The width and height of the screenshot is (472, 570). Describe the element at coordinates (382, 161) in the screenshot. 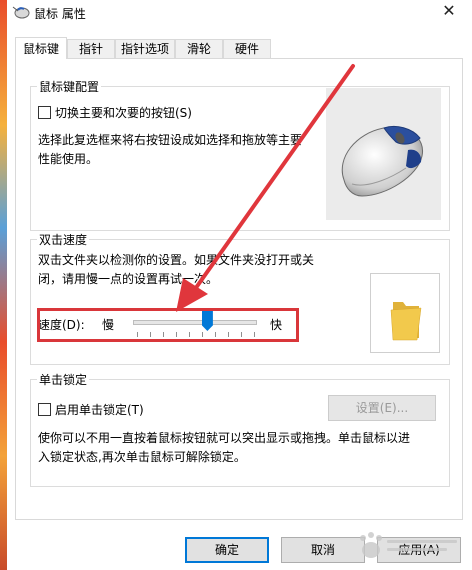

I see `mouse-image-icon` at that location.